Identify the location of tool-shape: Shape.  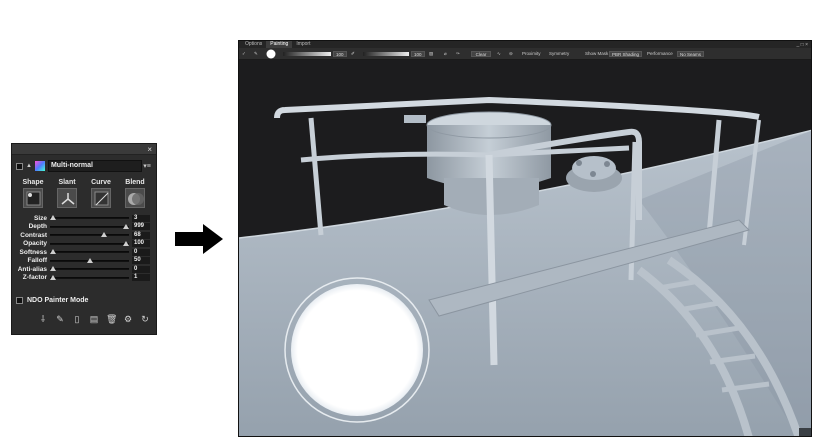
(33, 193).